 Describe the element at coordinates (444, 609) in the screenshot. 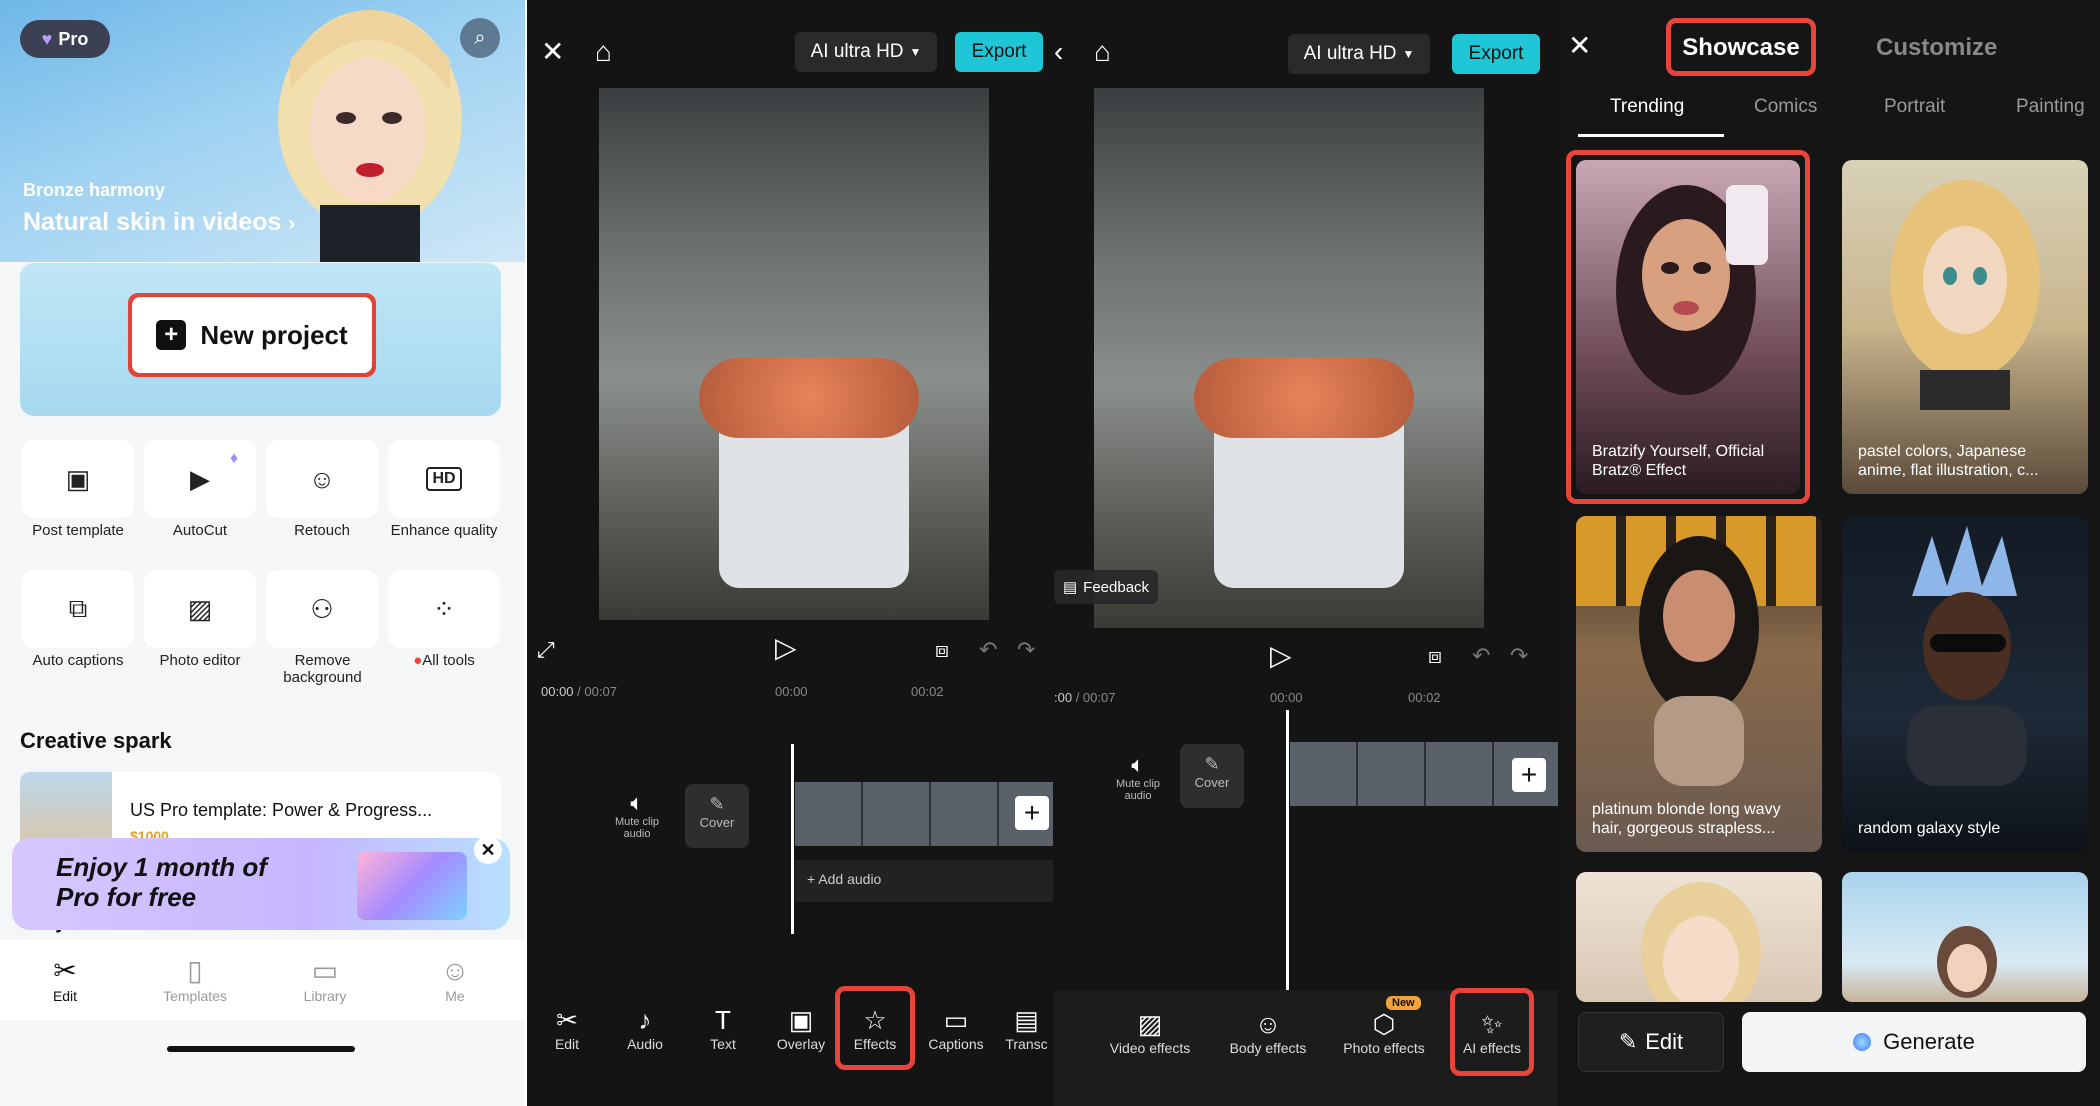

I see `tool-all-tools: ⁘` at that location.